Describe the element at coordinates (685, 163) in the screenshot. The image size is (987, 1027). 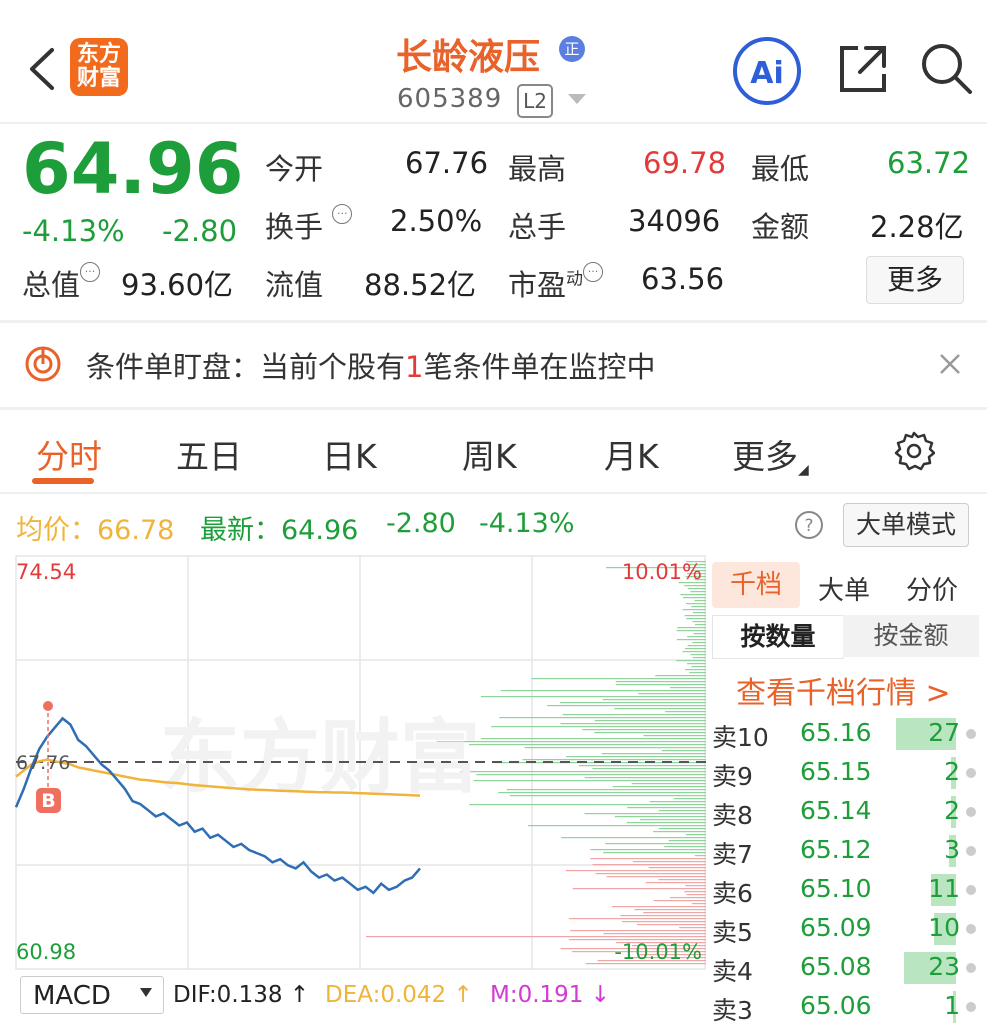
I see `high-value: 69.78` at that location.